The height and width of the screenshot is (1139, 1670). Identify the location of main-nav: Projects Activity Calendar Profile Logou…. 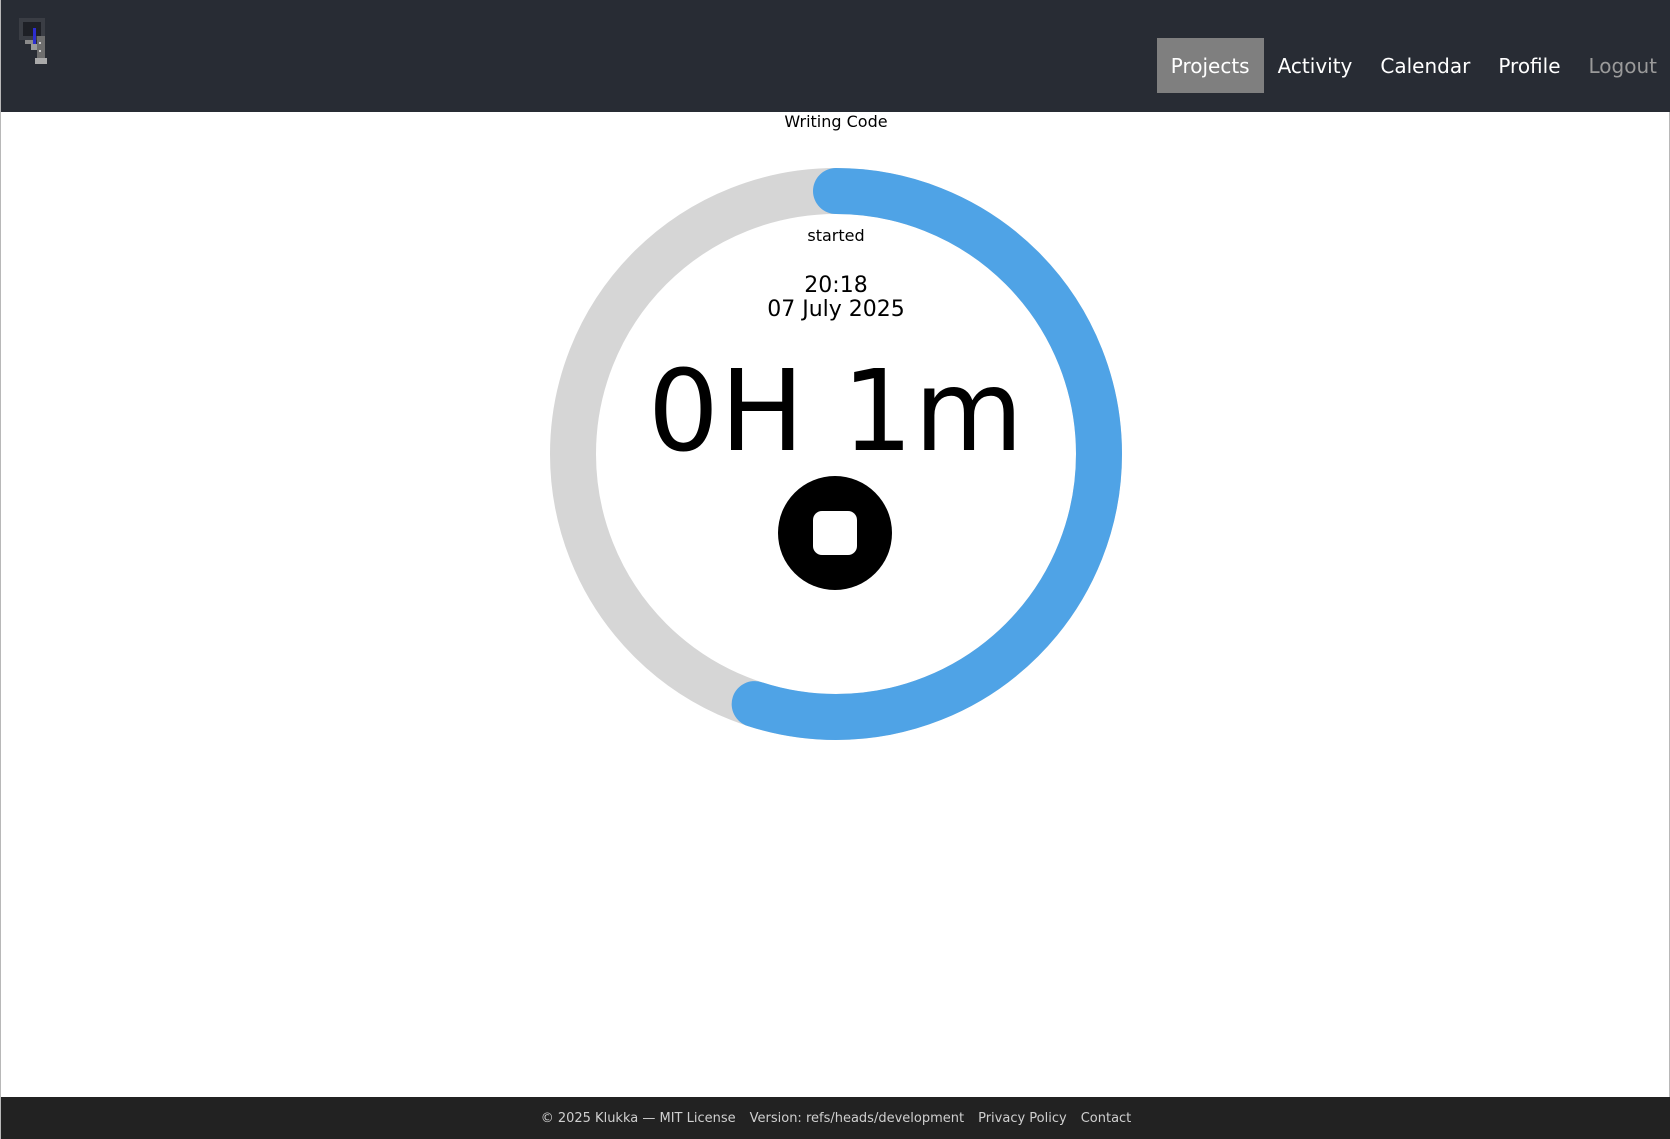
(1413, 65).